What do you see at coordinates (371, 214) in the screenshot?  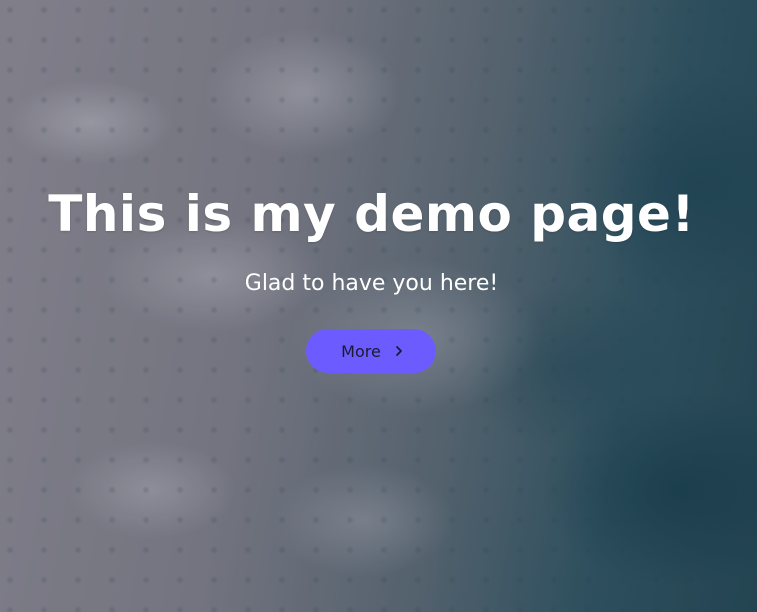 I see `page-title: This is my demo page!` at bounding box center [371, 214].